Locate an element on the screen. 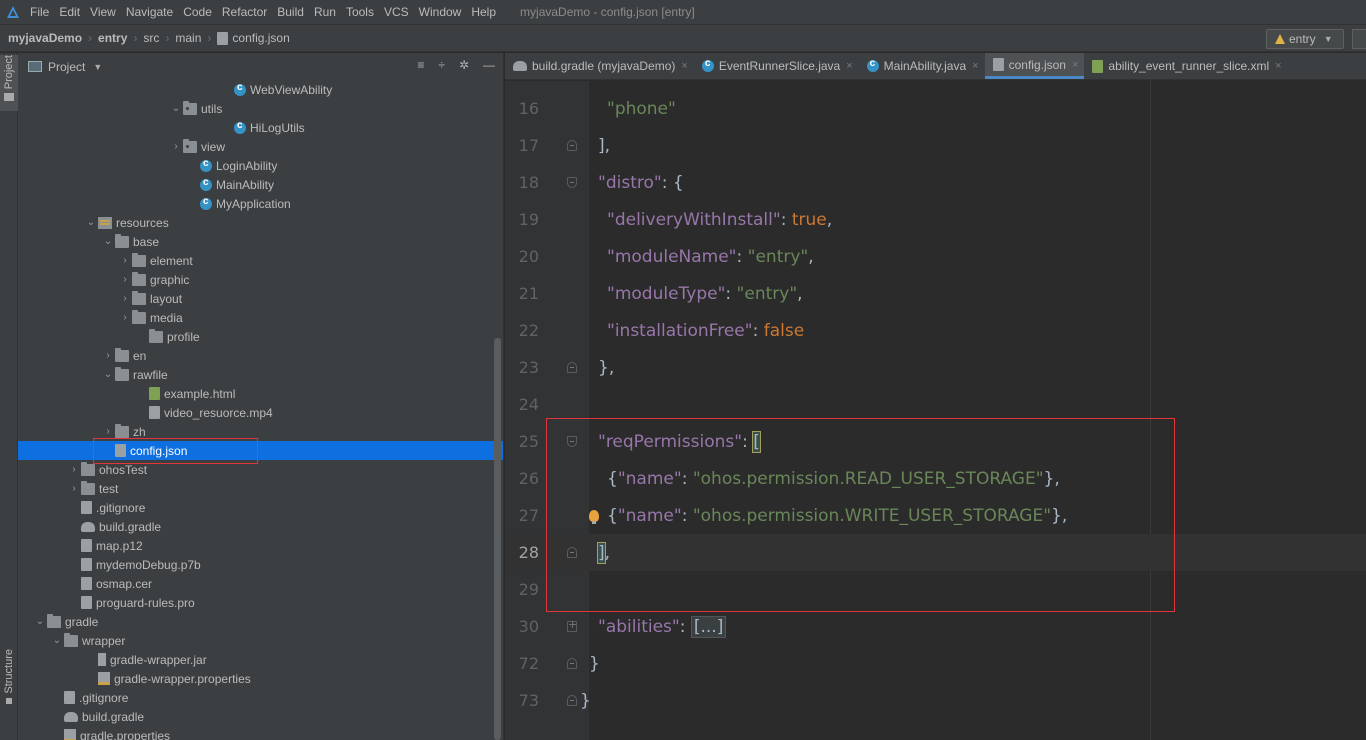 The width and height of the screenshot is (1366, 740). code-line: 24 is located at coordinates (935, 404).